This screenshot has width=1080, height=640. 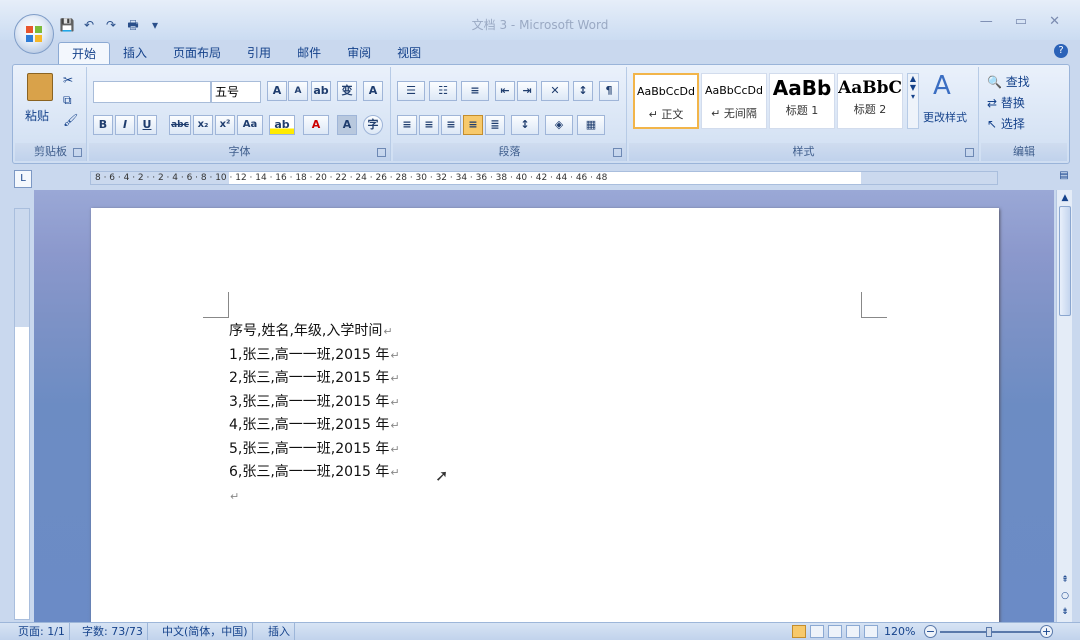 What do you see at coordinates (591, 125) in the screenshot?
I see `borders-icon: ▦` at bounding box center [591, 125].